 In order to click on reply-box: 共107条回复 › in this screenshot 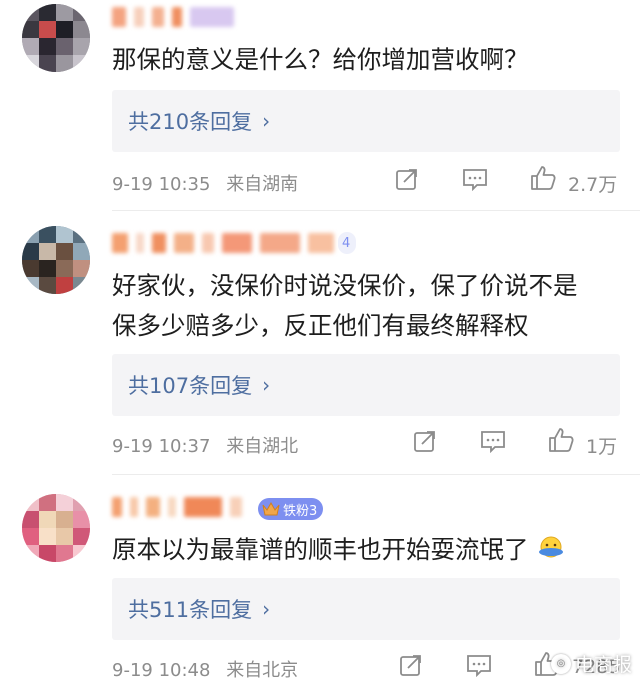, I will do `click(366, 385)`.